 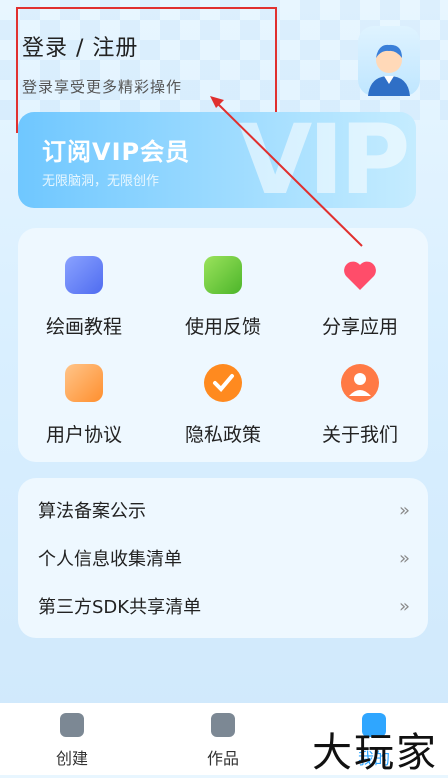 I want to click on vip-big-text: VIP, so click(x=324, y=160).